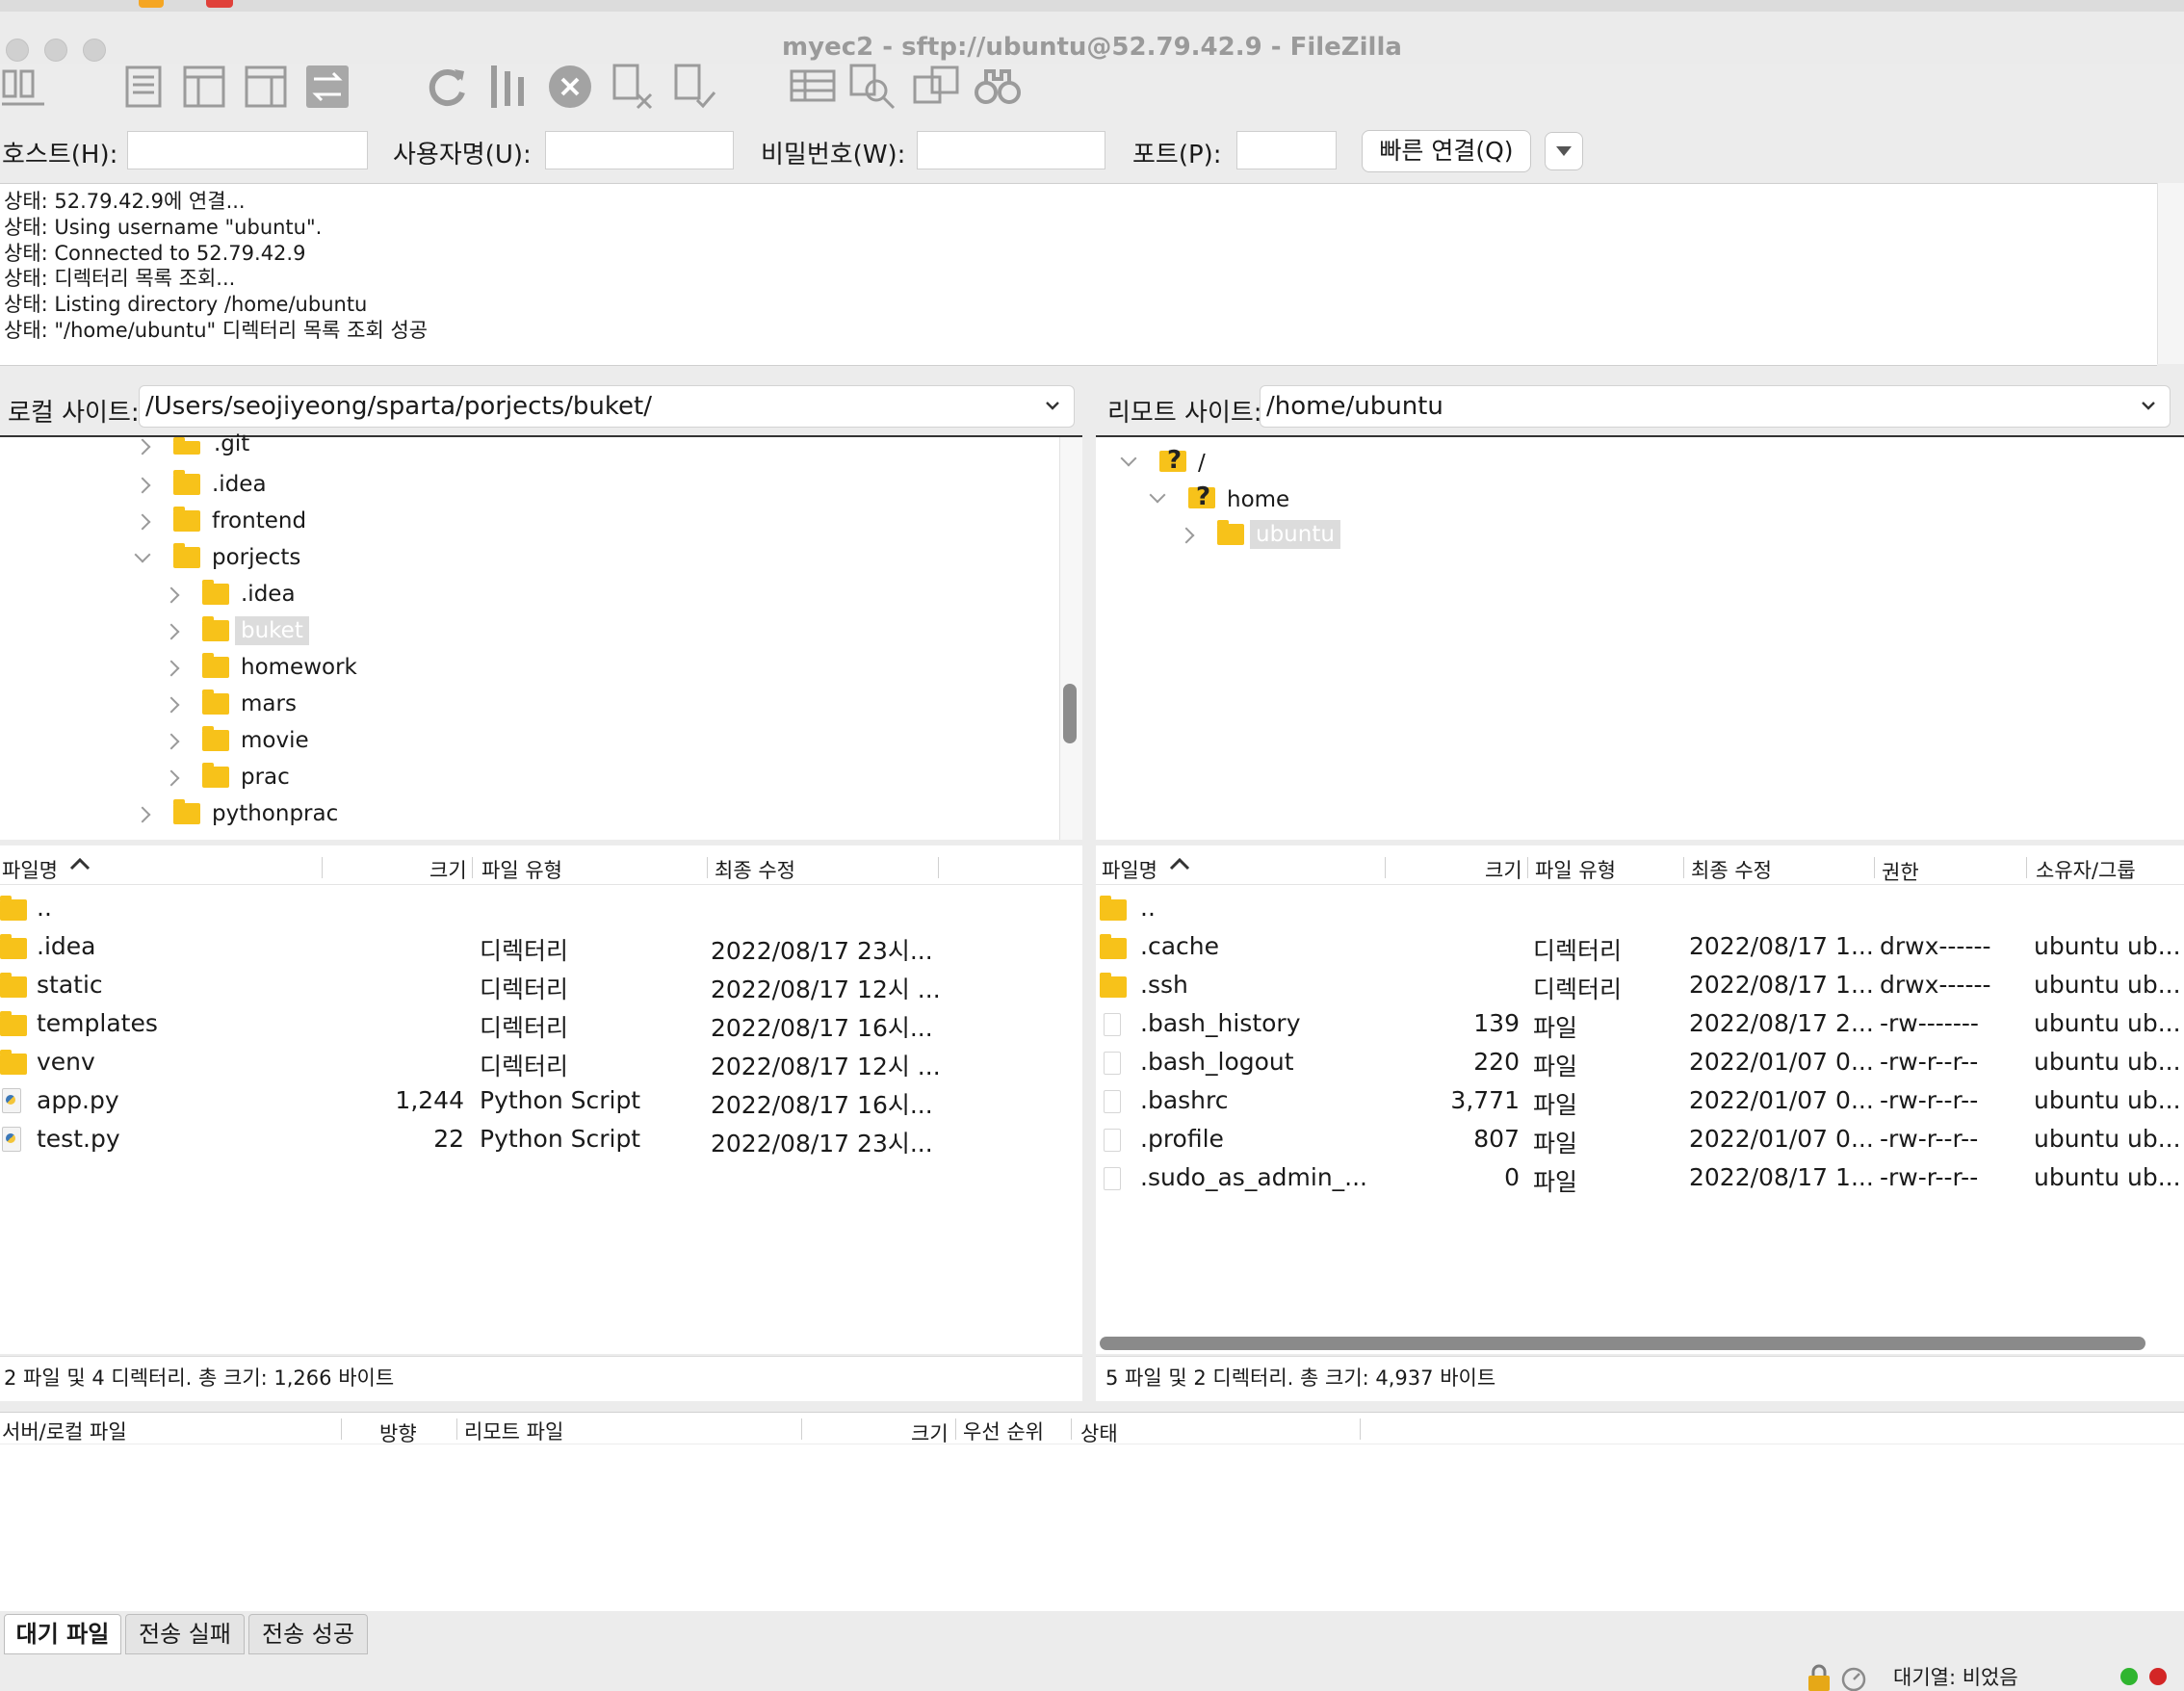  I want to click on column-header-remote-file: 리모트 파일, so click(513, 1431).